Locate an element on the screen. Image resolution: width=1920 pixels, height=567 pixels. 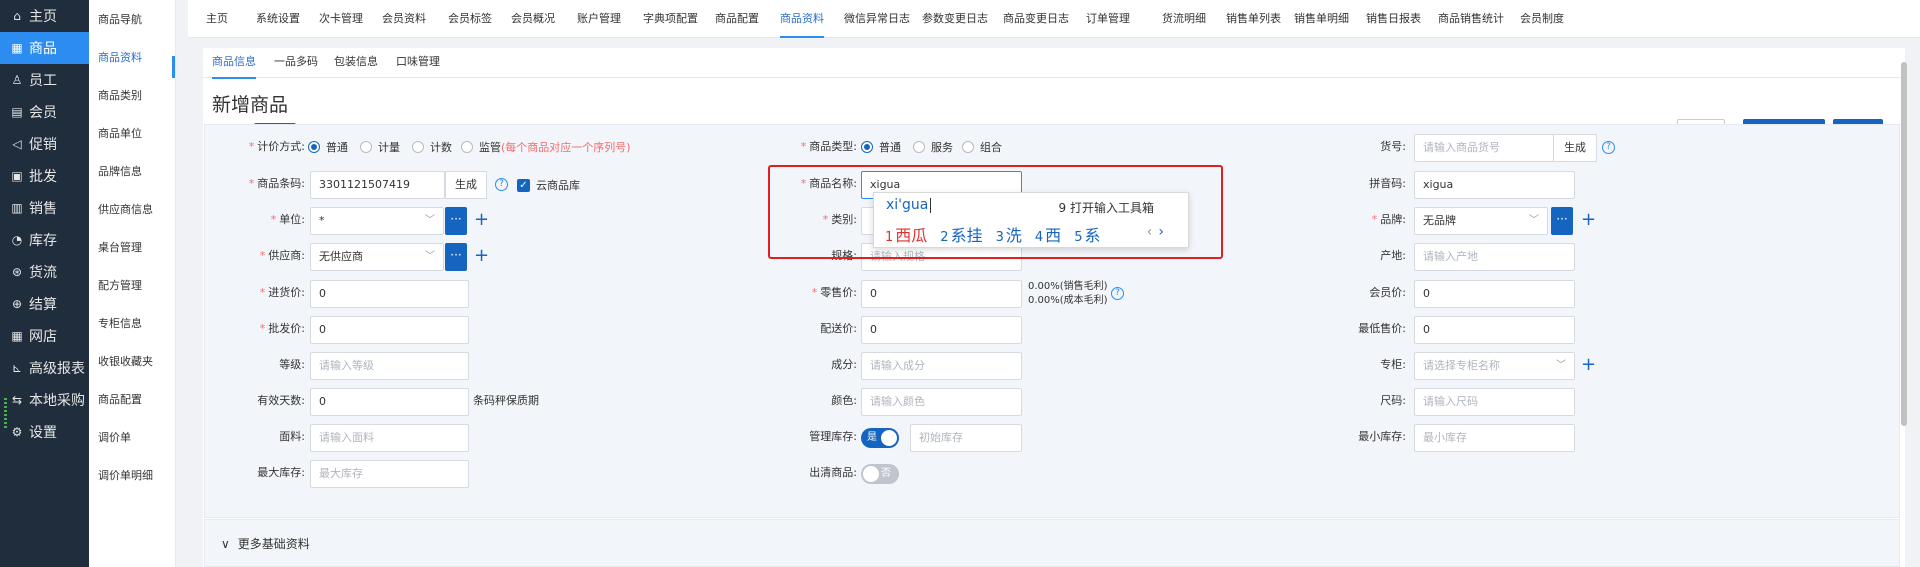
user-icon: ♙ is located at coordinates (17, 80).